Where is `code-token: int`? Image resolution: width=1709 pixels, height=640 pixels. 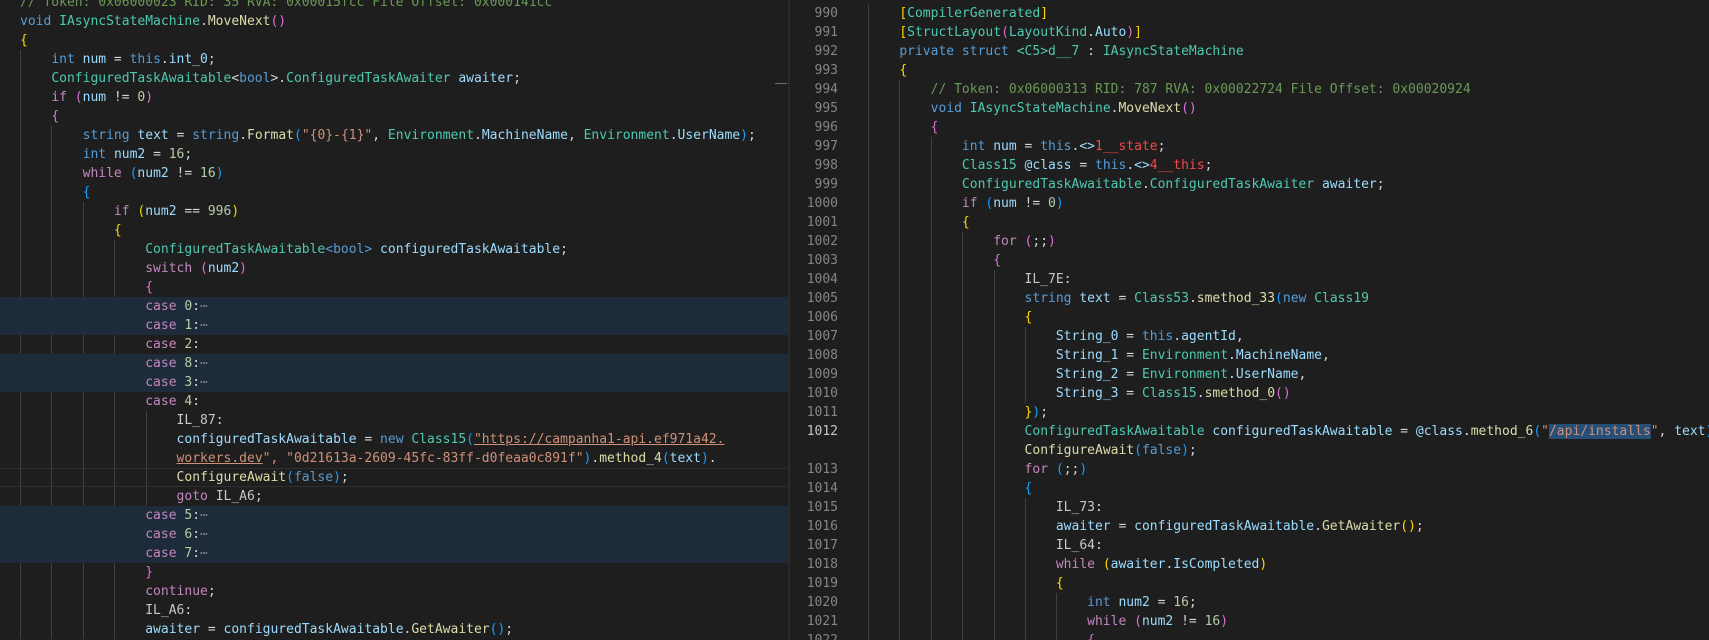 code-token: int is located at coordinates (98, 154).